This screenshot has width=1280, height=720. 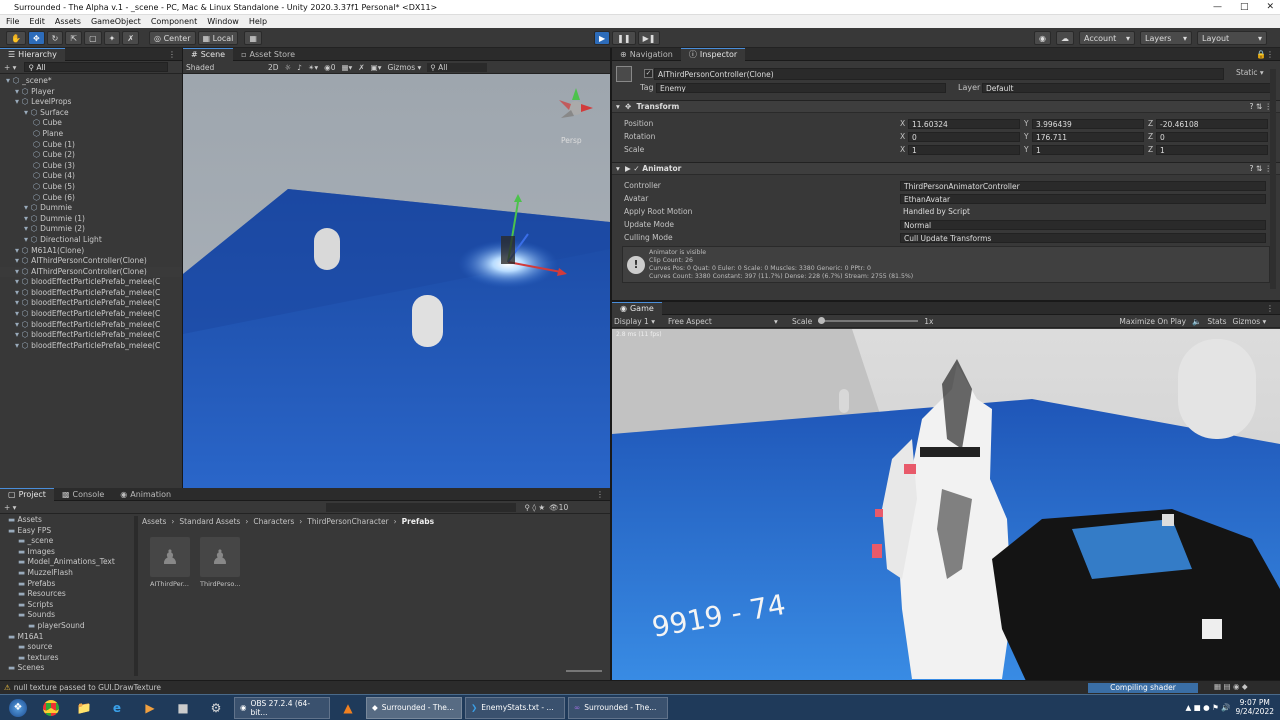 What do you see at coordinates (288, 67) in the screenshot?
I see `lighting-icon: ☼` at bounding box center [288, 67].